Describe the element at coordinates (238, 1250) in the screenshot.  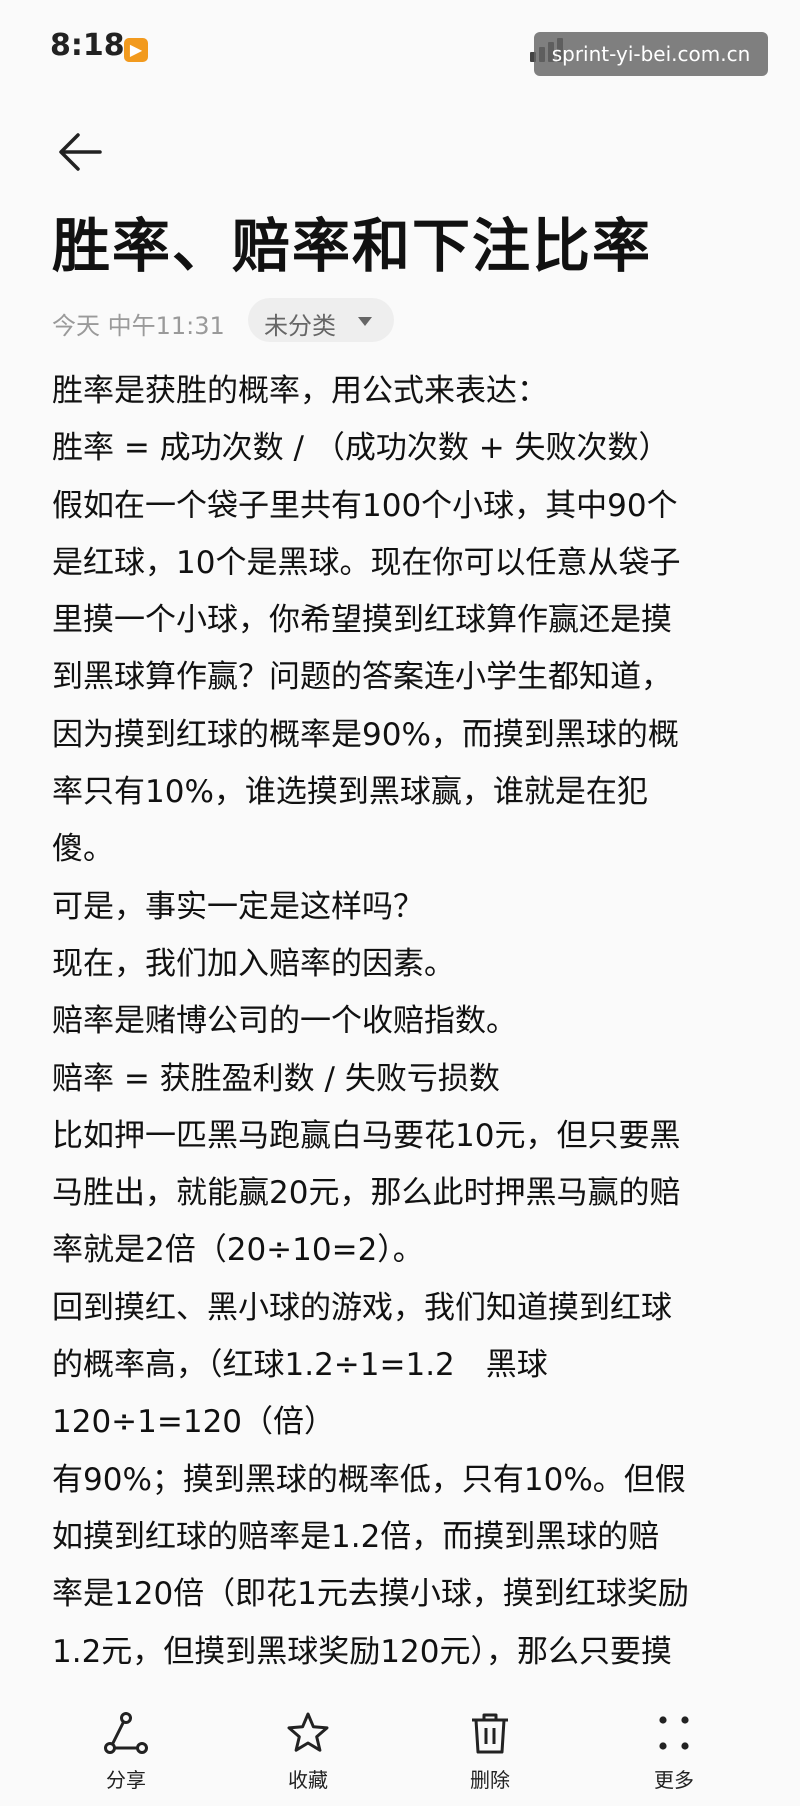
I see `note-body-line: 率就是2倍（20÷10=2）。` at that location.